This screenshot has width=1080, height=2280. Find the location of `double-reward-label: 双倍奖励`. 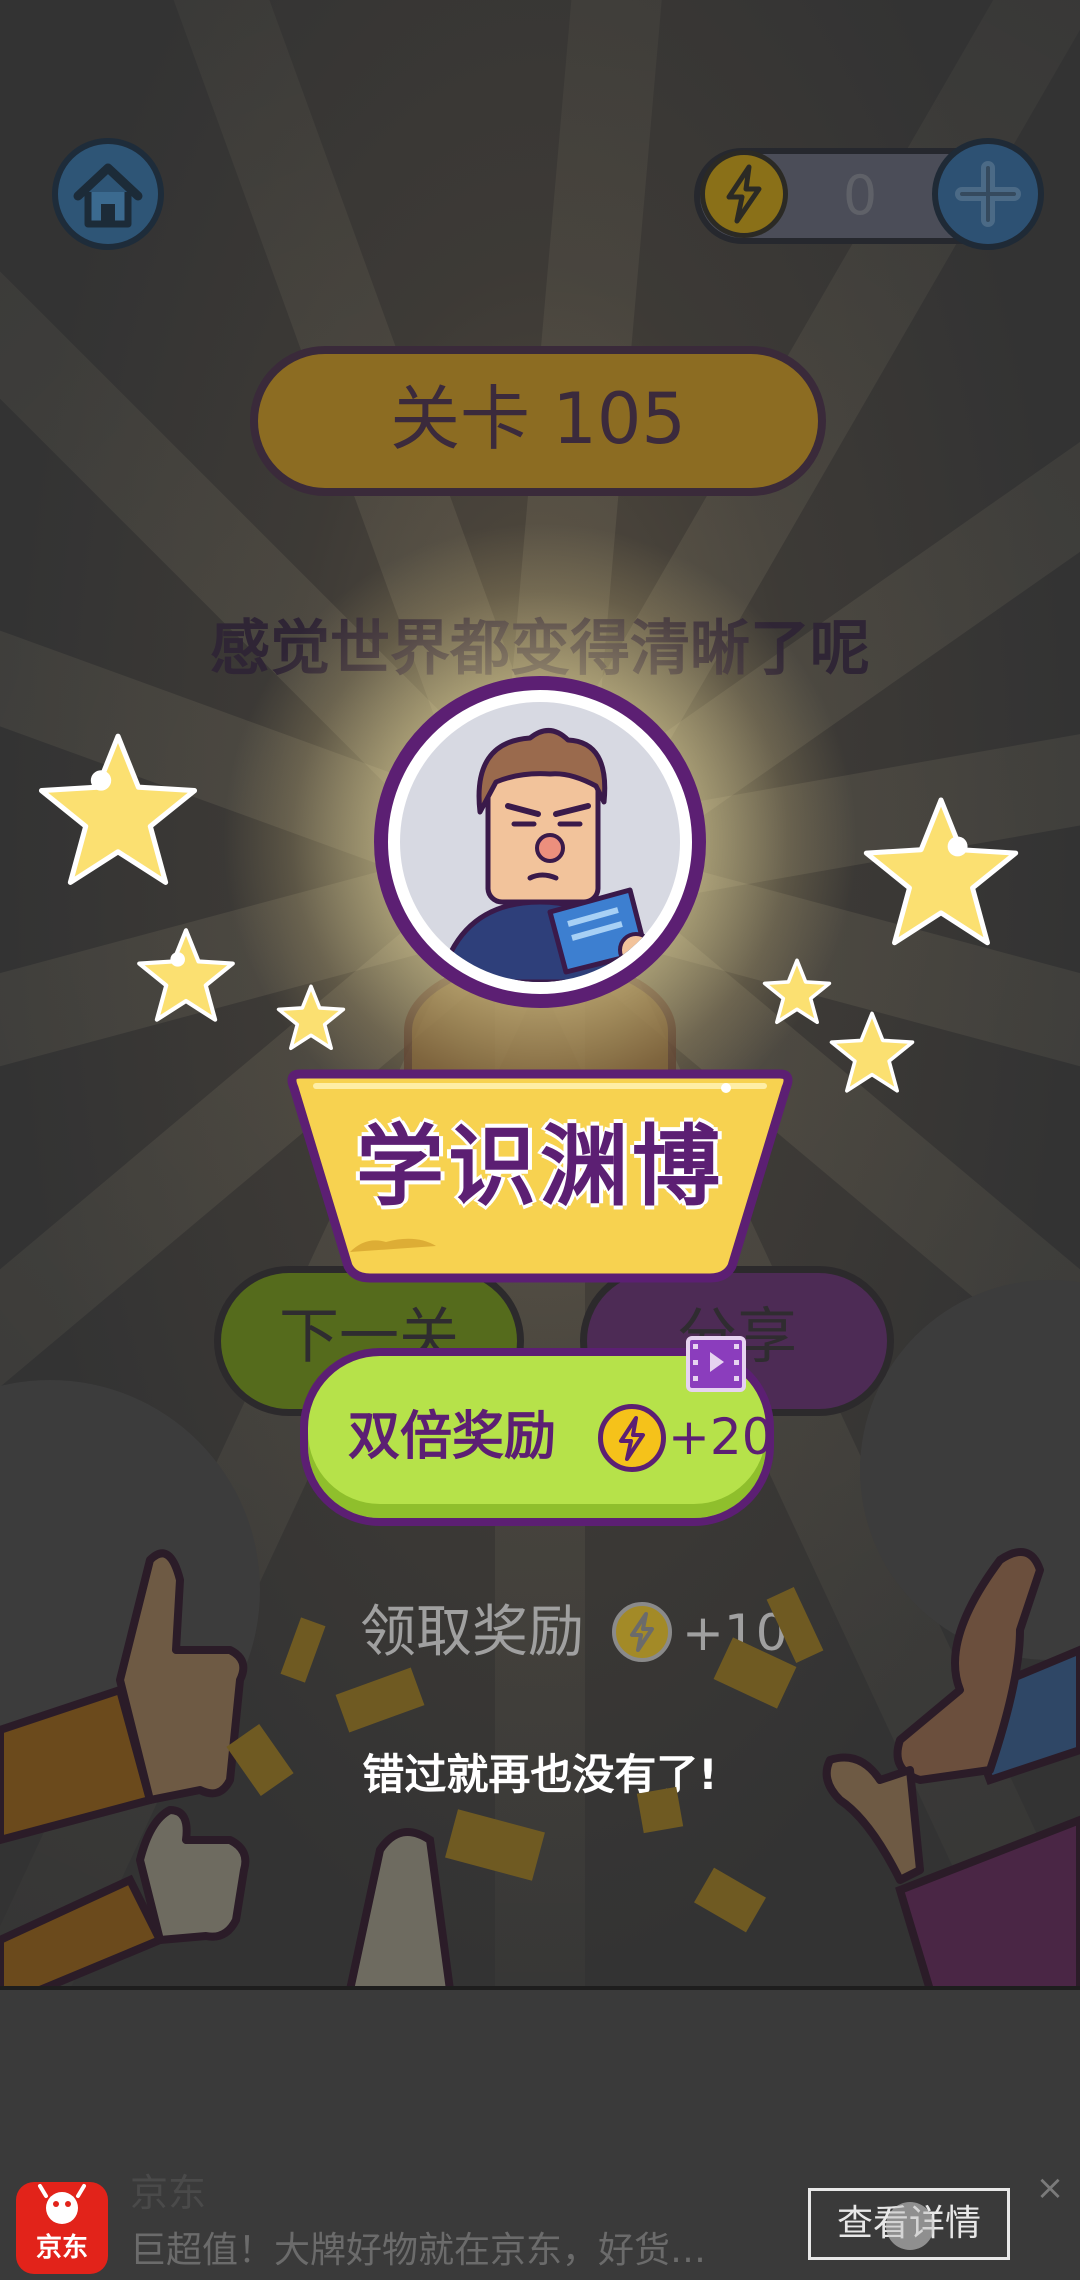

double-reward-label: 双倍奖励 is located at coordinates (452, 1437).